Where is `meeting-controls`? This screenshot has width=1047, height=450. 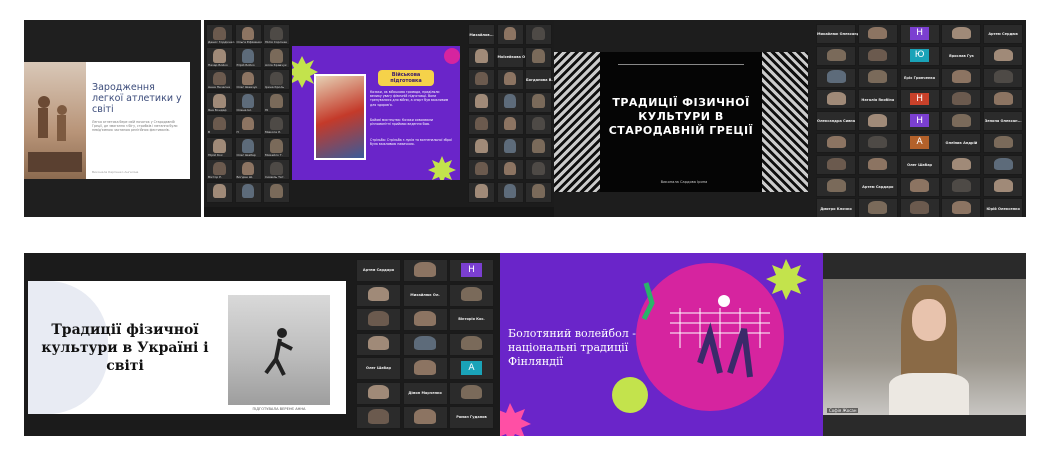
meeting-controls is located at coordinates (379, 212).